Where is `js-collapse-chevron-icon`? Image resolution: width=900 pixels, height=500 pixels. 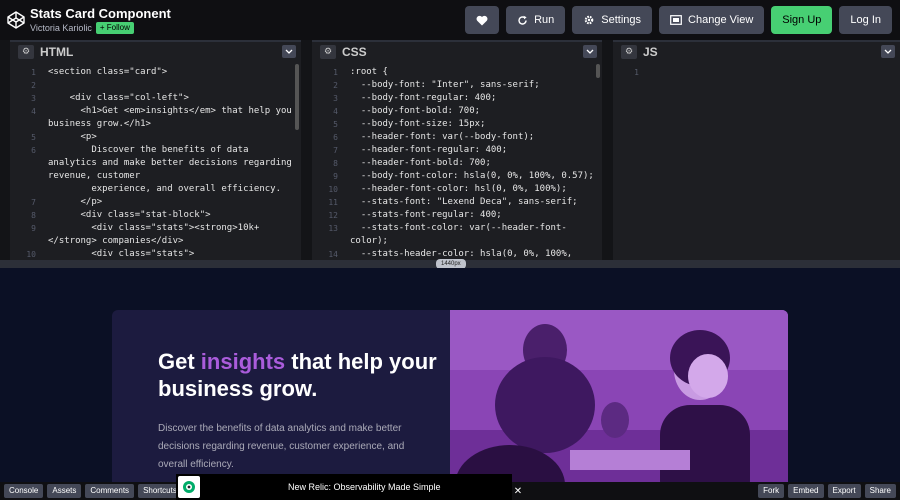
js-collapse-chevron-icon is located at coordinates (888, 51).